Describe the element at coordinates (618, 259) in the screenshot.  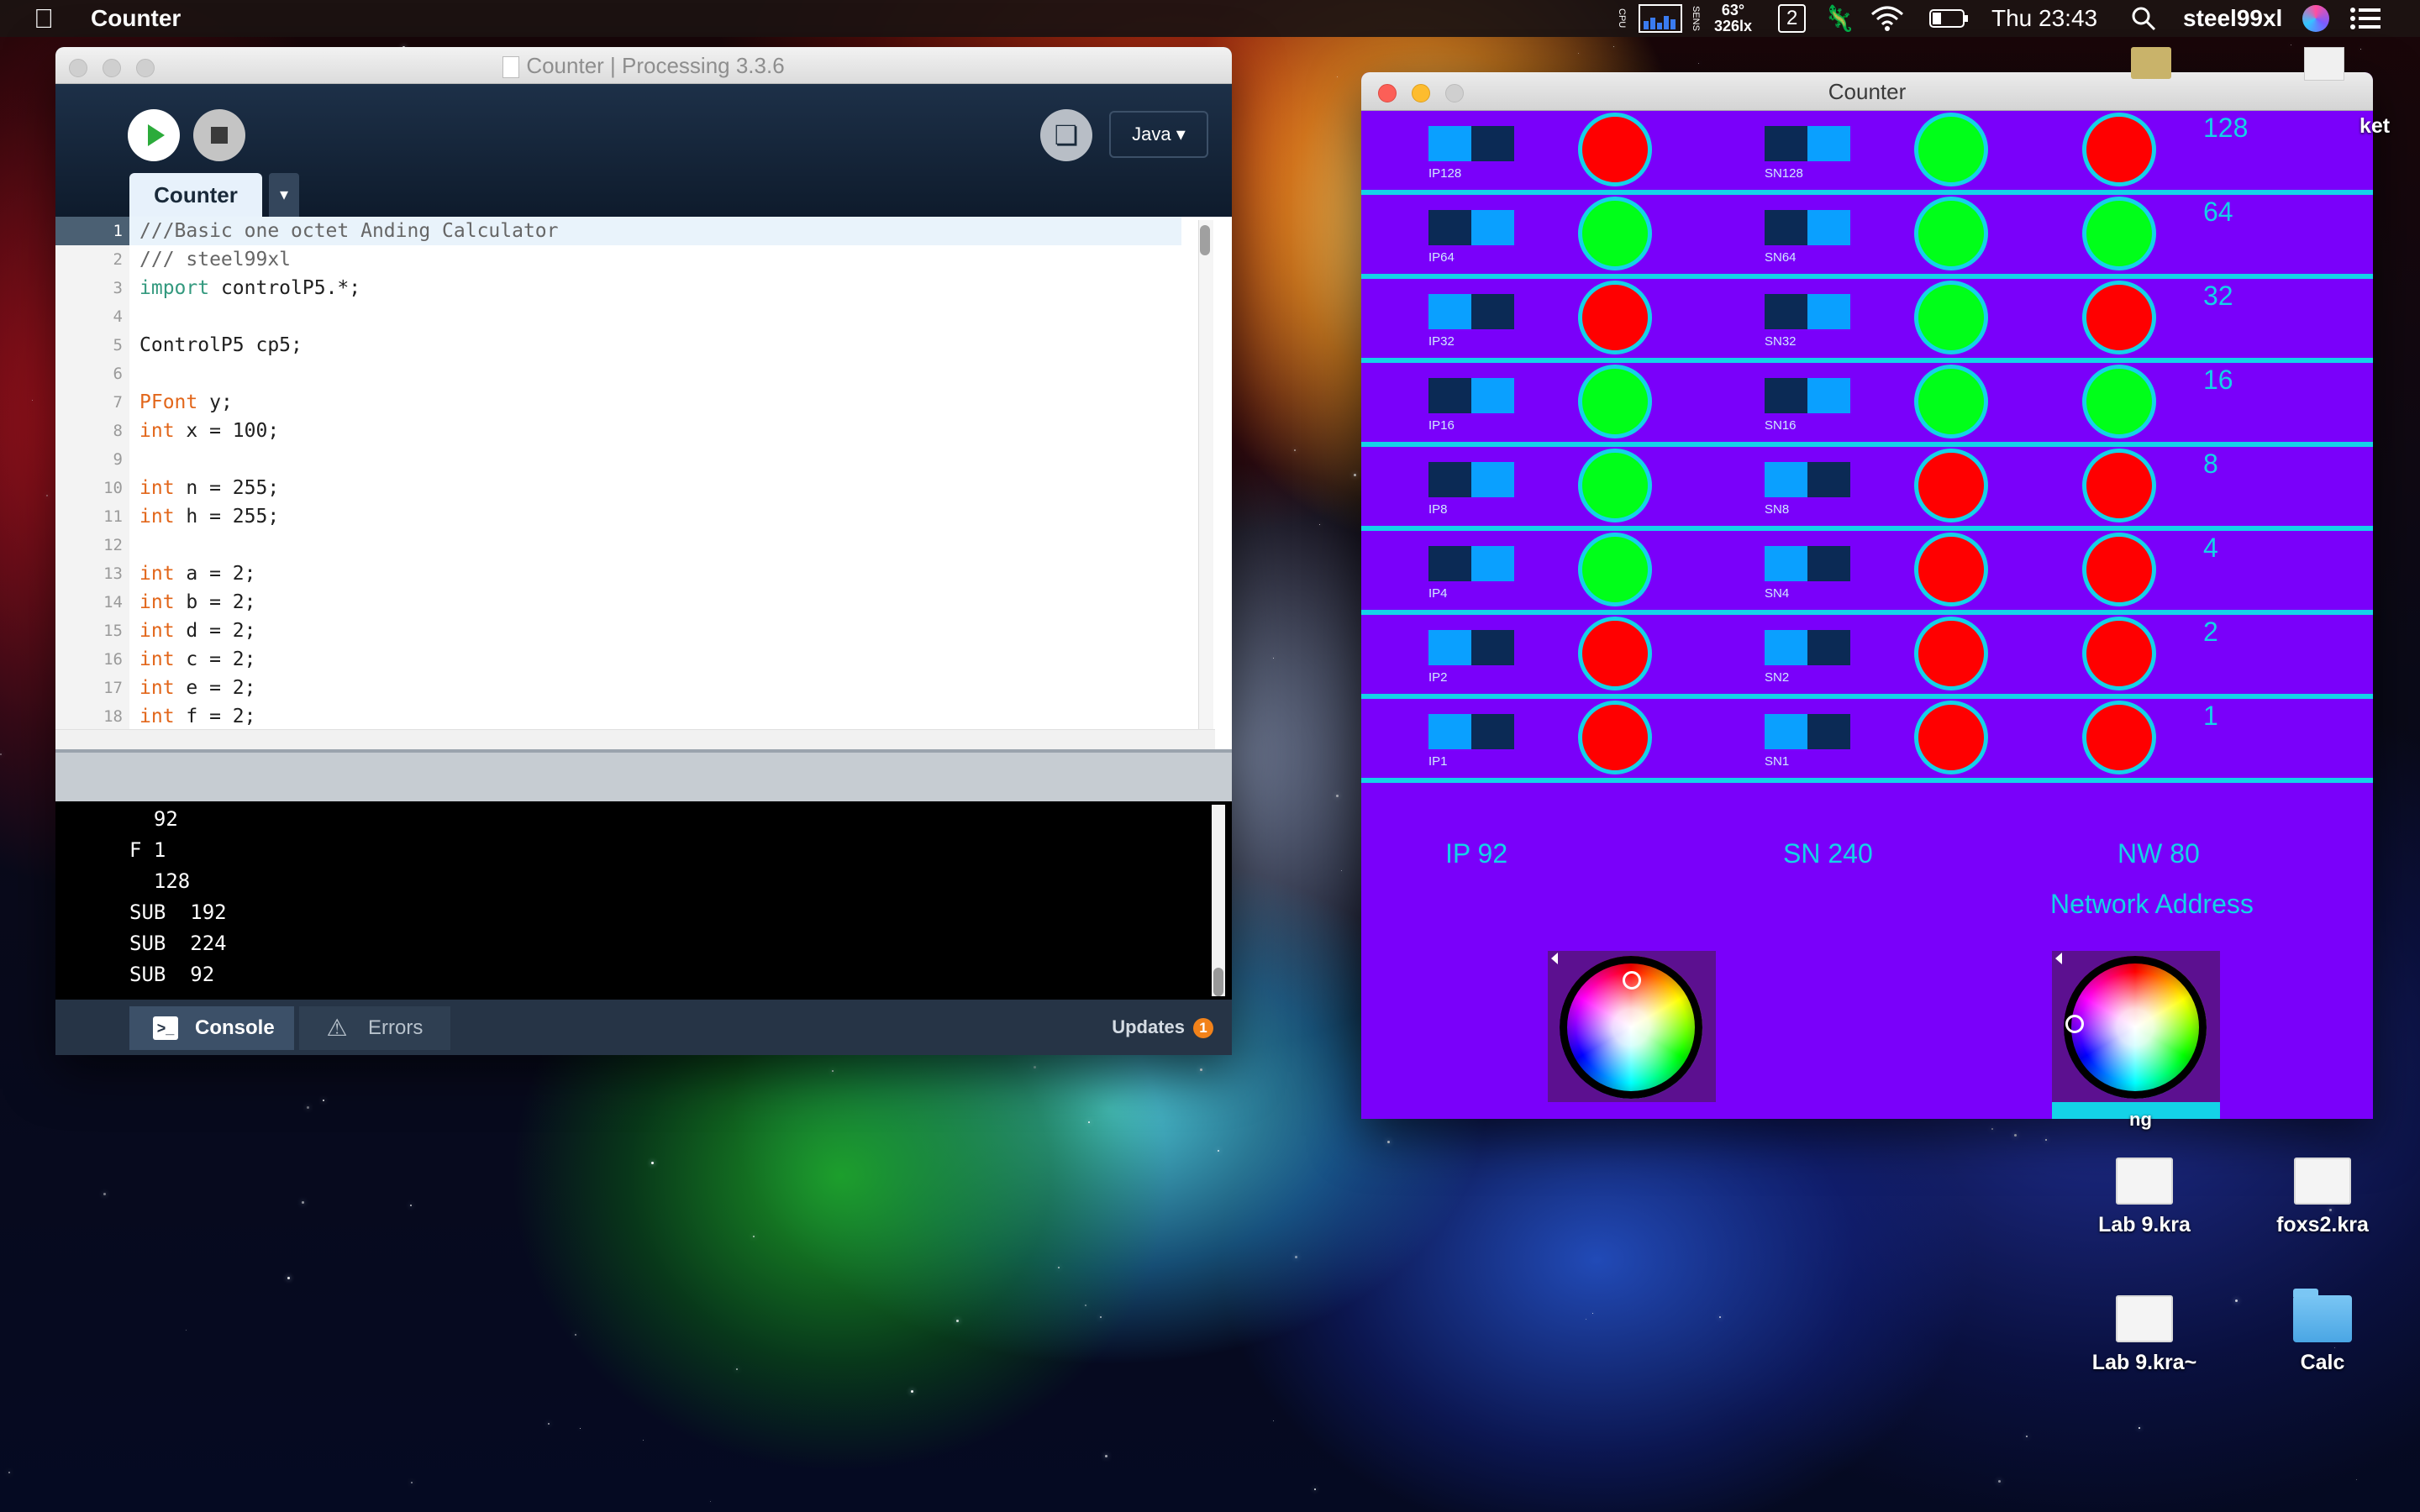
I see `code-line: 2 /// steel99xl` at that location.